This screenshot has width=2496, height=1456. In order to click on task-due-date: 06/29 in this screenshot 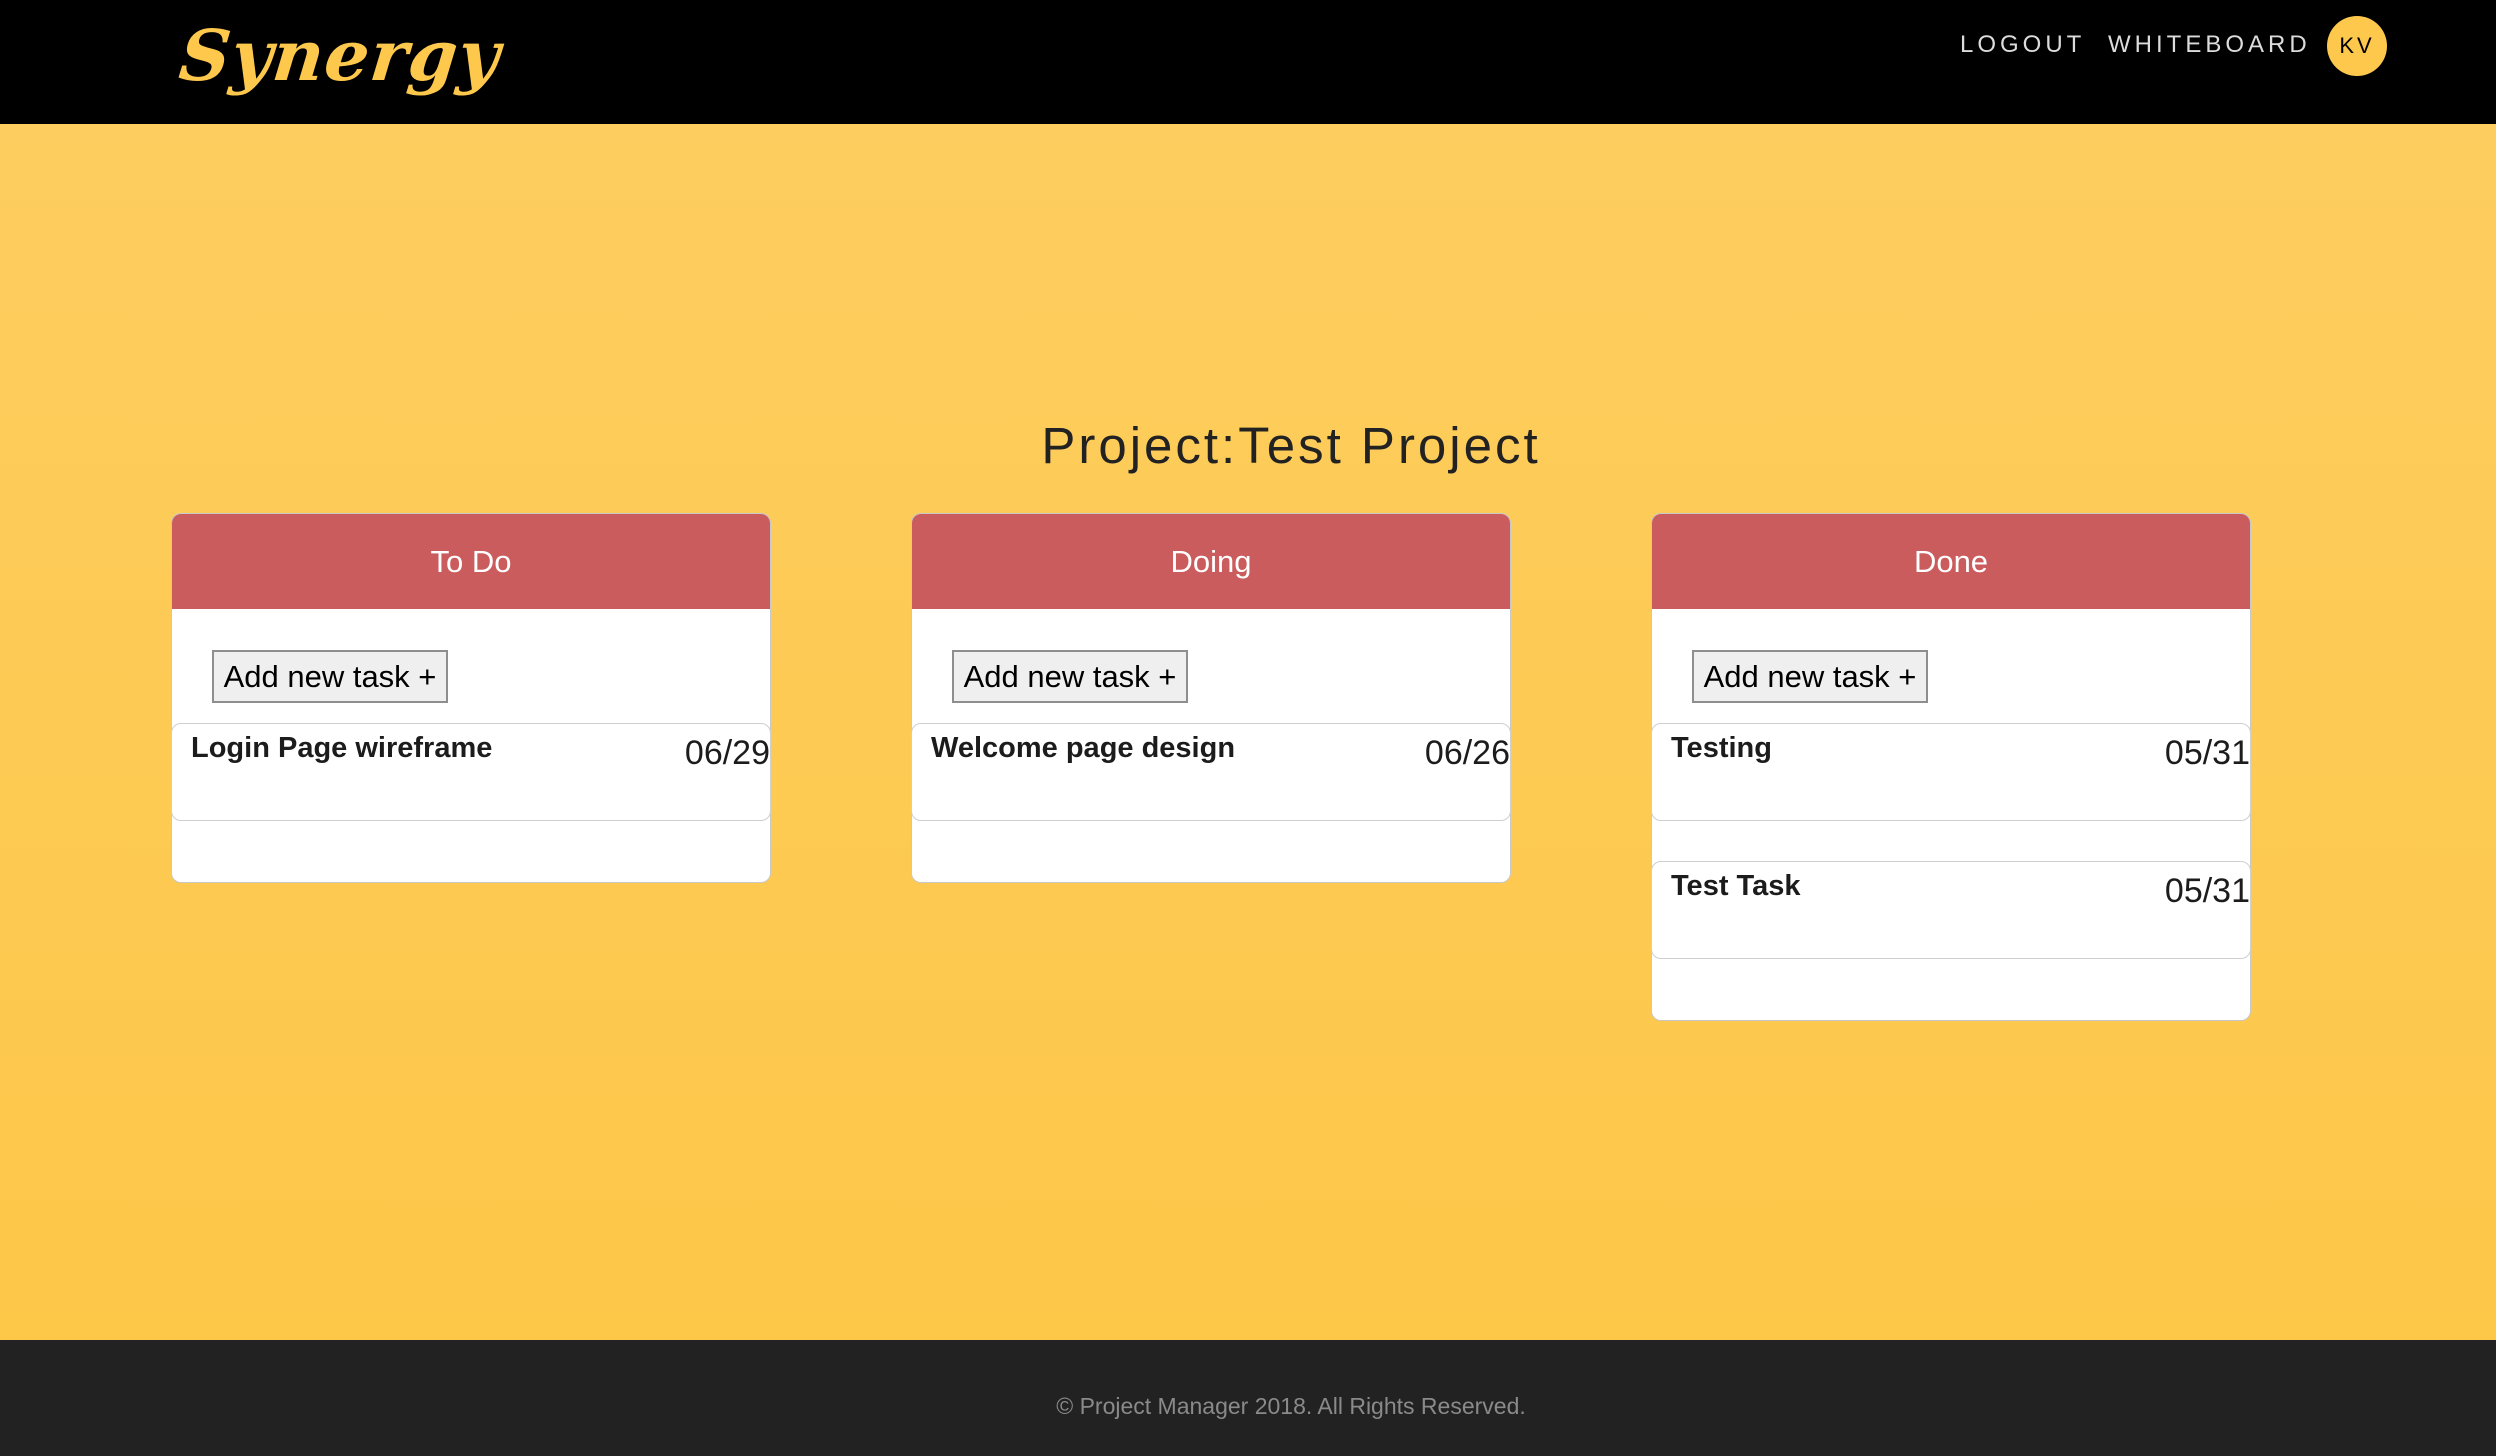, I will do `click(727, 753)`.